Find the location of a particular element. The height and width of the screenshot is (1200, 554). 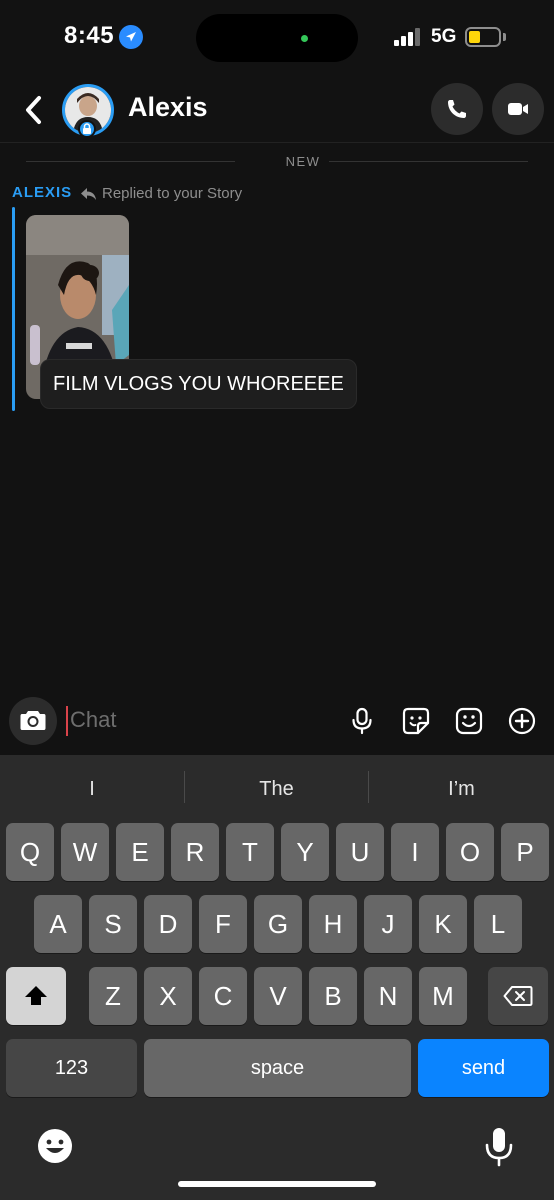

key-q: Q is located at coordinates (30, 852).